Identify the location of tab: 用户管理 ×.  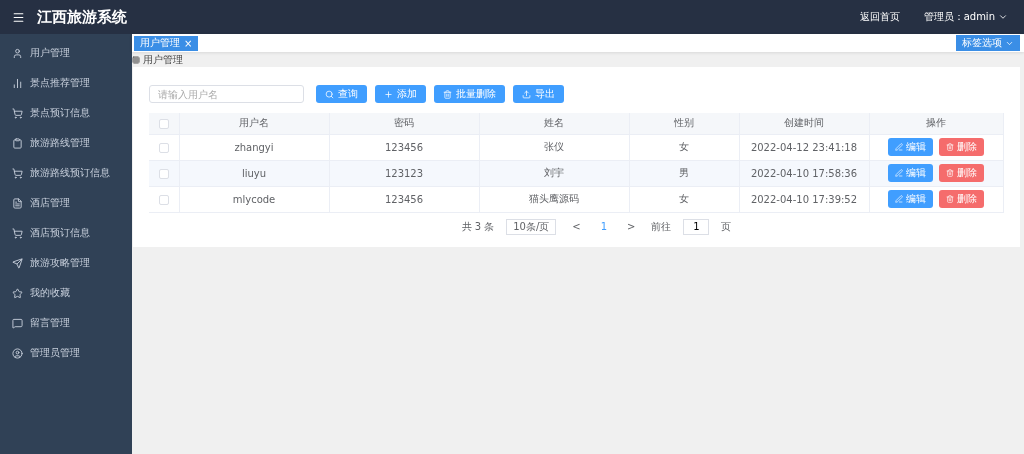
(166, 43).